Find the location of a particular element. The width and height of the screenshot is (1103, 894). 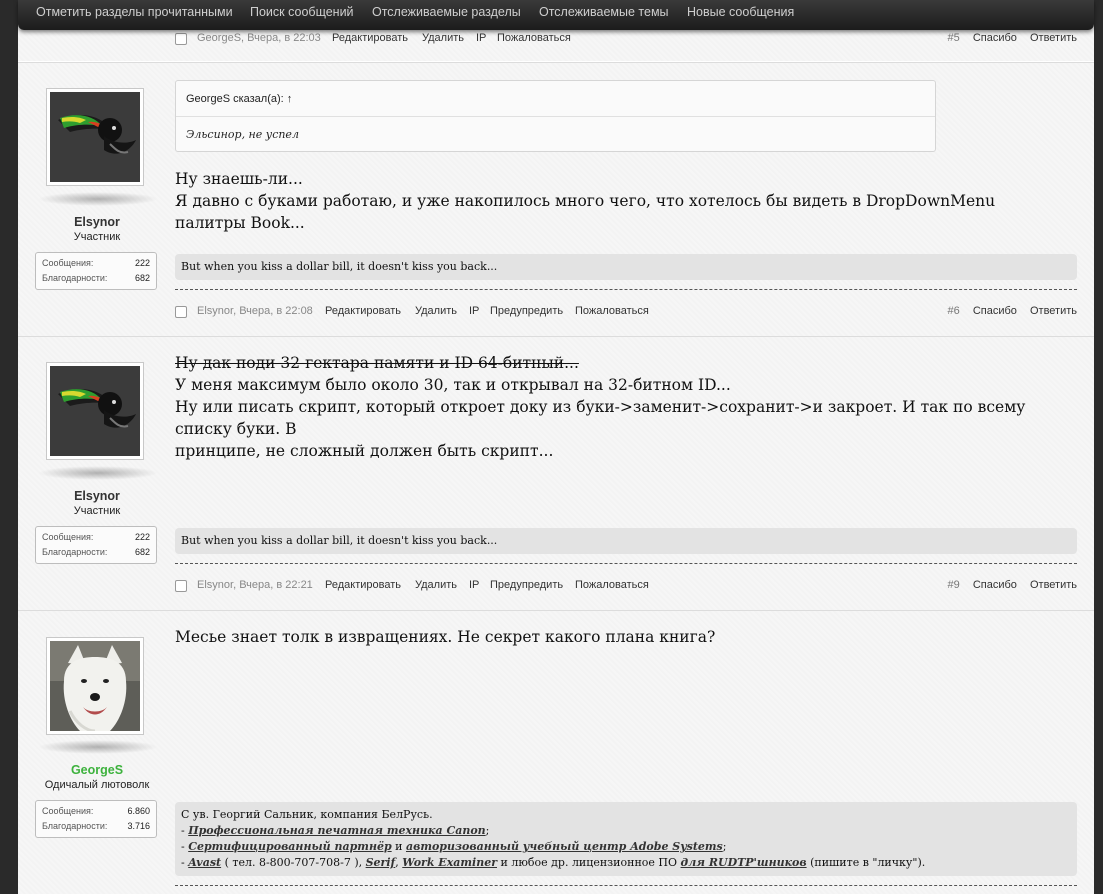

watched-threads-link: Отслеживаемые темы is located at coordinates (604, 12).